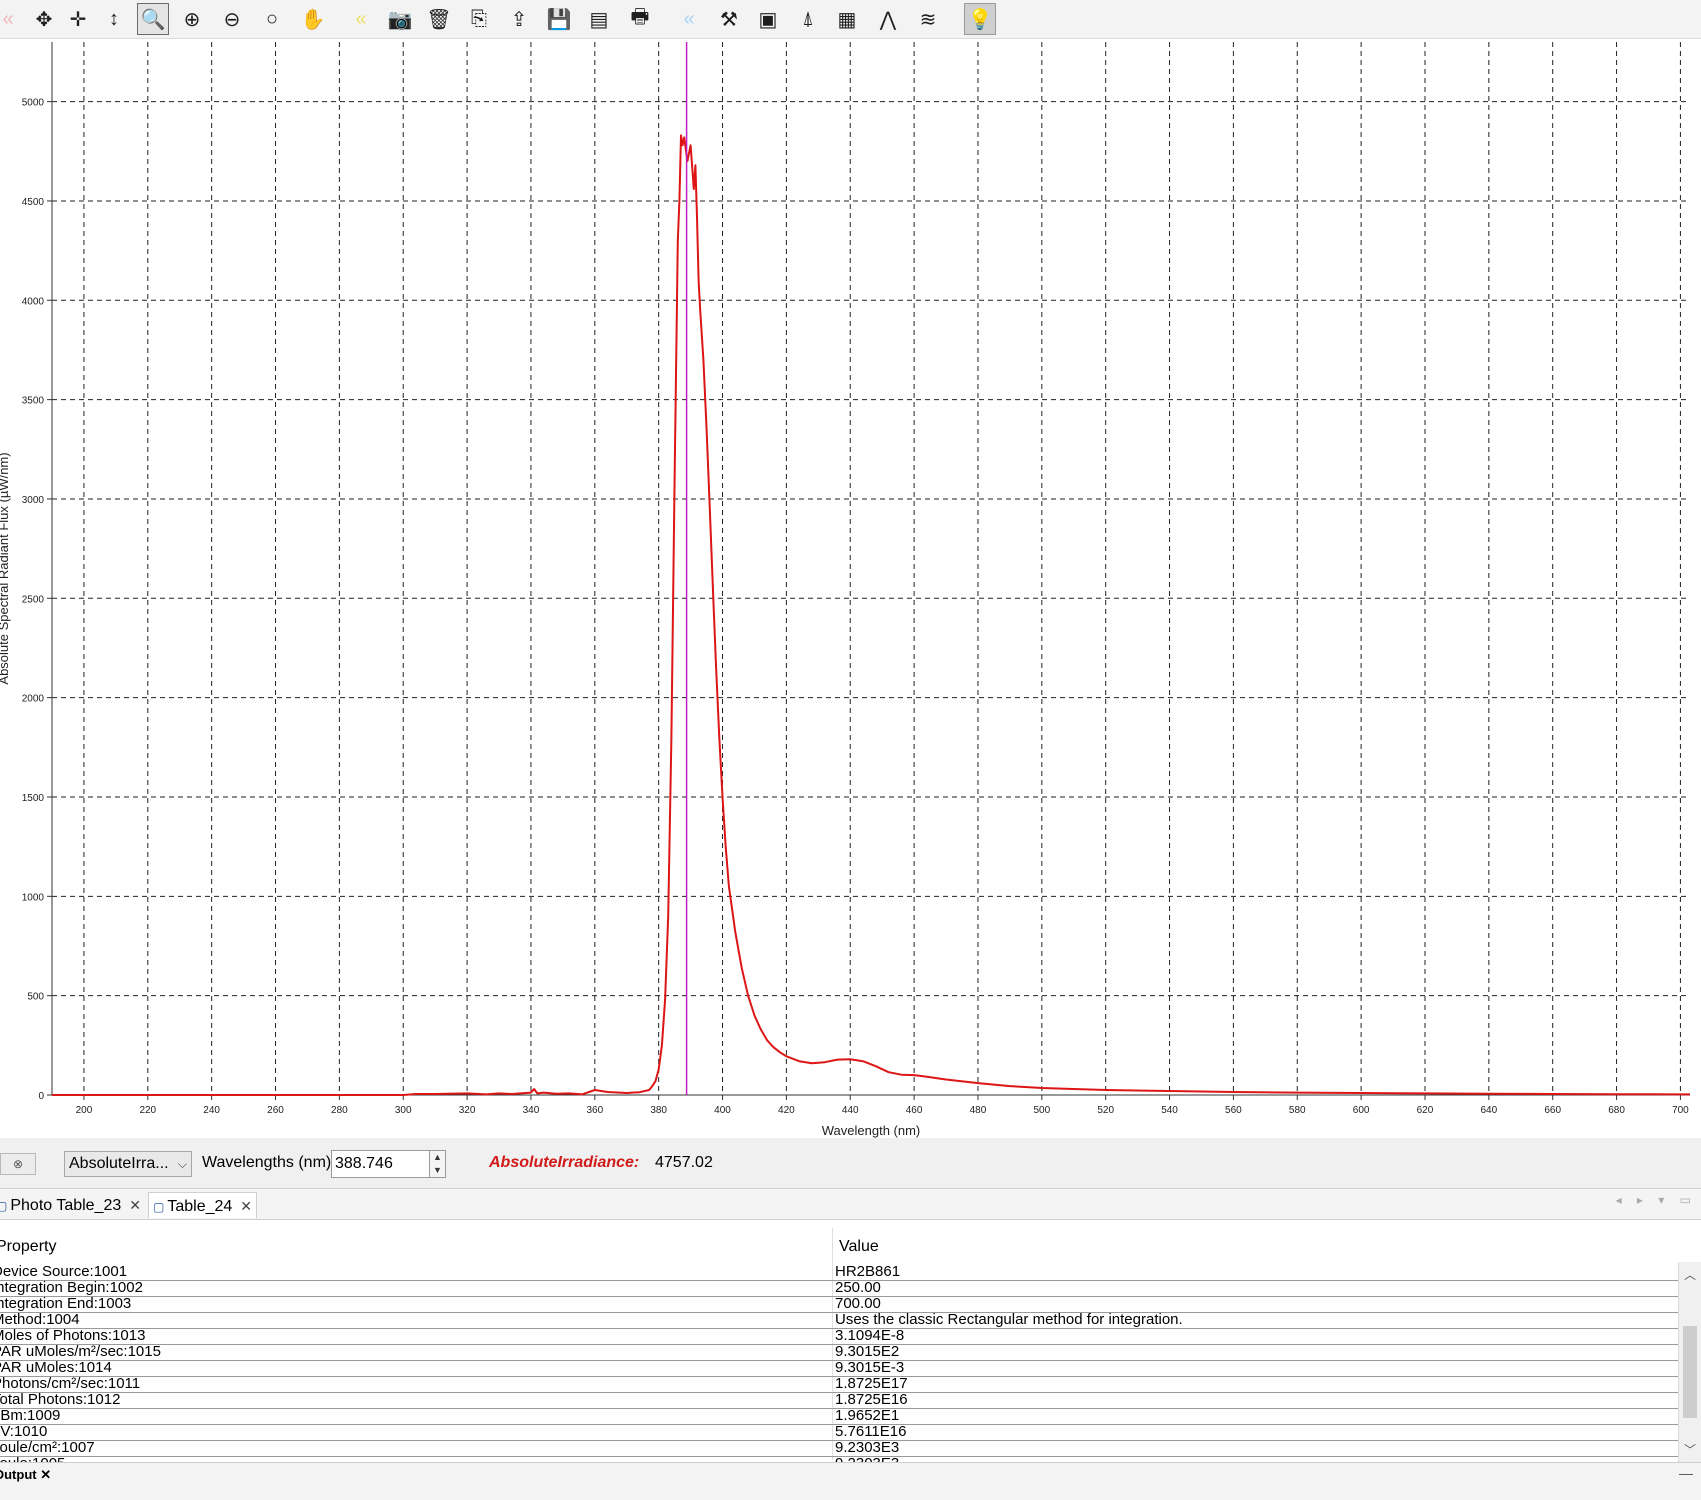 Image resolution: width=1701 pixels, height=1500 pixels. Describe the element at coordinates (689, 19) in the screenshot. I see `blue-double-chevron-icon: «` at that location.